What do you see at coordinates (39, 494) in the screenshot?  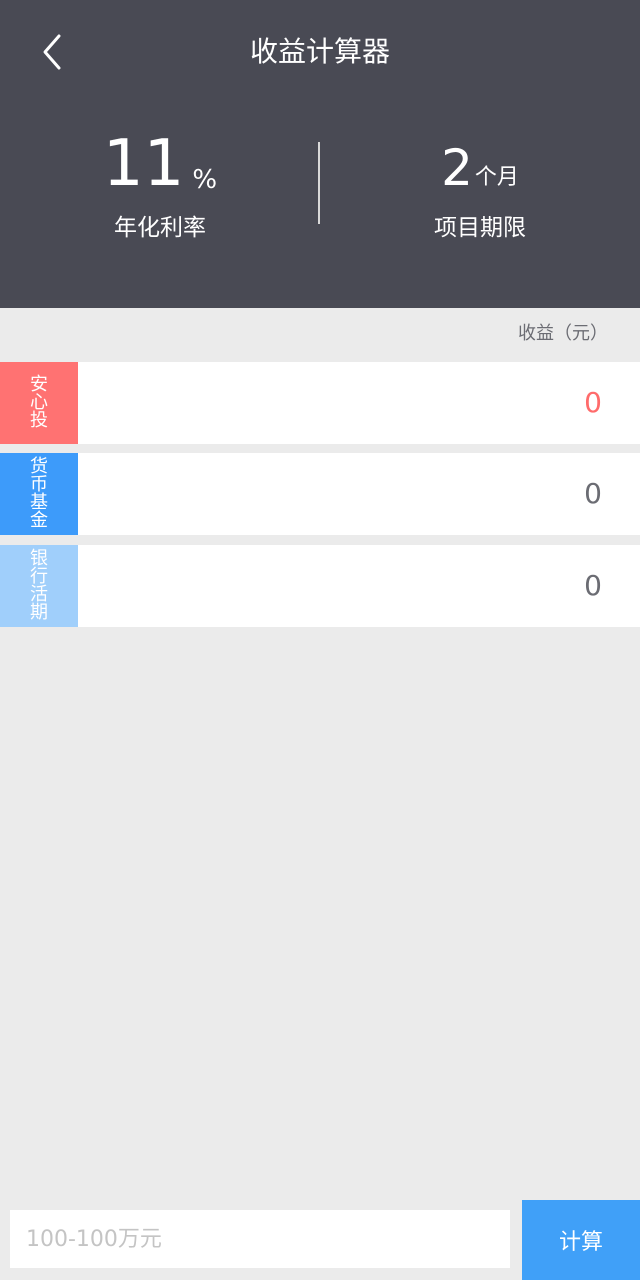 I see `product-tag-money-fund: 货 币 基 金` at bounding box center [39, 494].